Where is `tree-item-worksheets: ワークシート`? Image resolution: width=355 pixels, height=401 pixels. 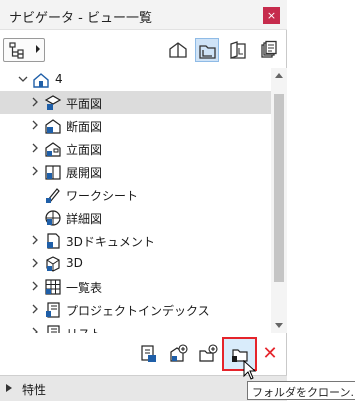 tree-item-worksheets: ワークシート is located at coordinates (135, 194).